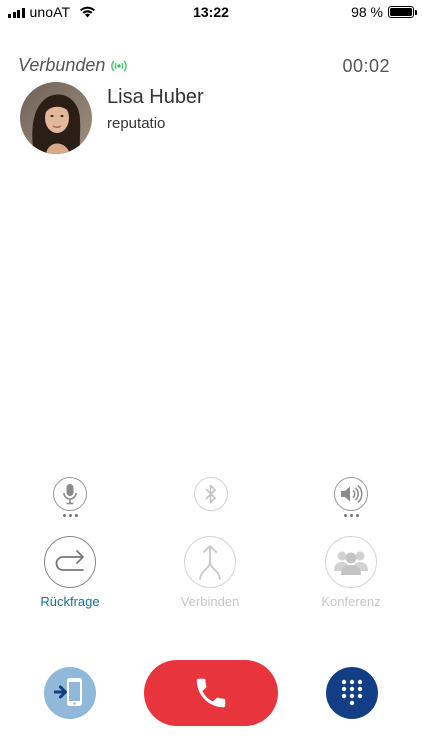 The height and width of the screenshot is (750, 422). I want to click on consult-call-label: Rückfrage, so click(70, 601).